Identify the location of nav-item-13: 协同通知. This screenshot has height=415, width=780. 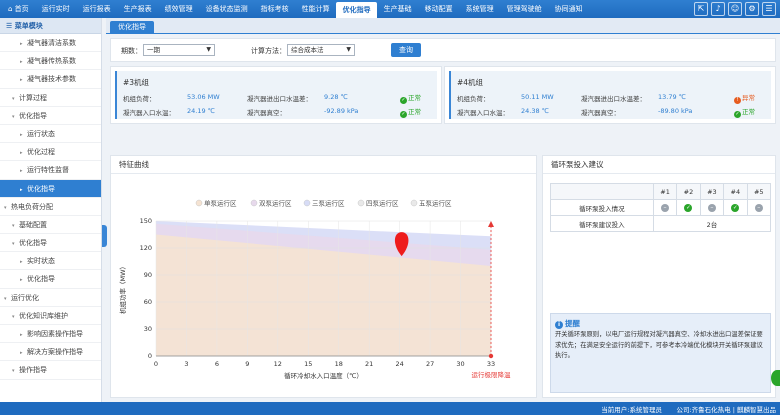
(568, 9).